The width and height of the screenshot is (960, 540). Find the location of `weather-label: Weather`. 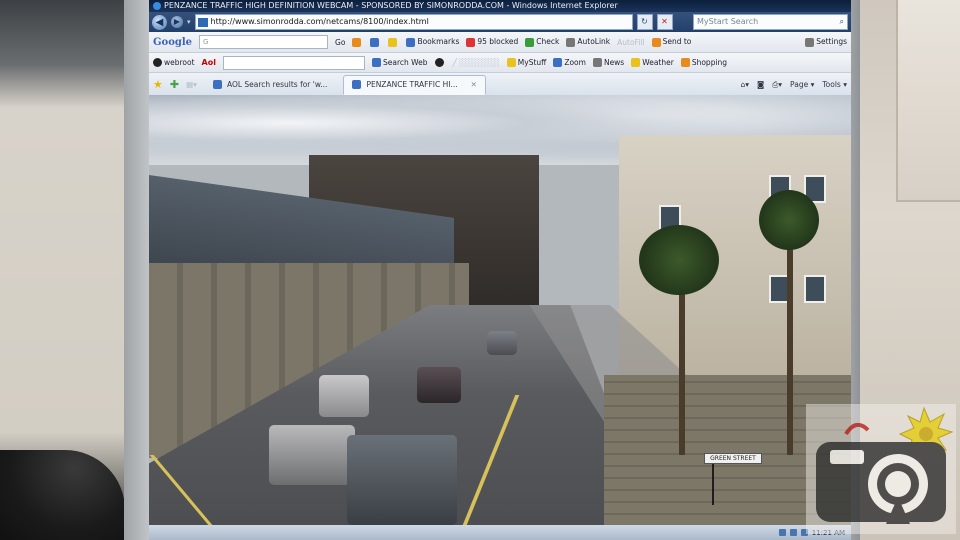

weather-label: Weather is located at coordinates (658, 62).